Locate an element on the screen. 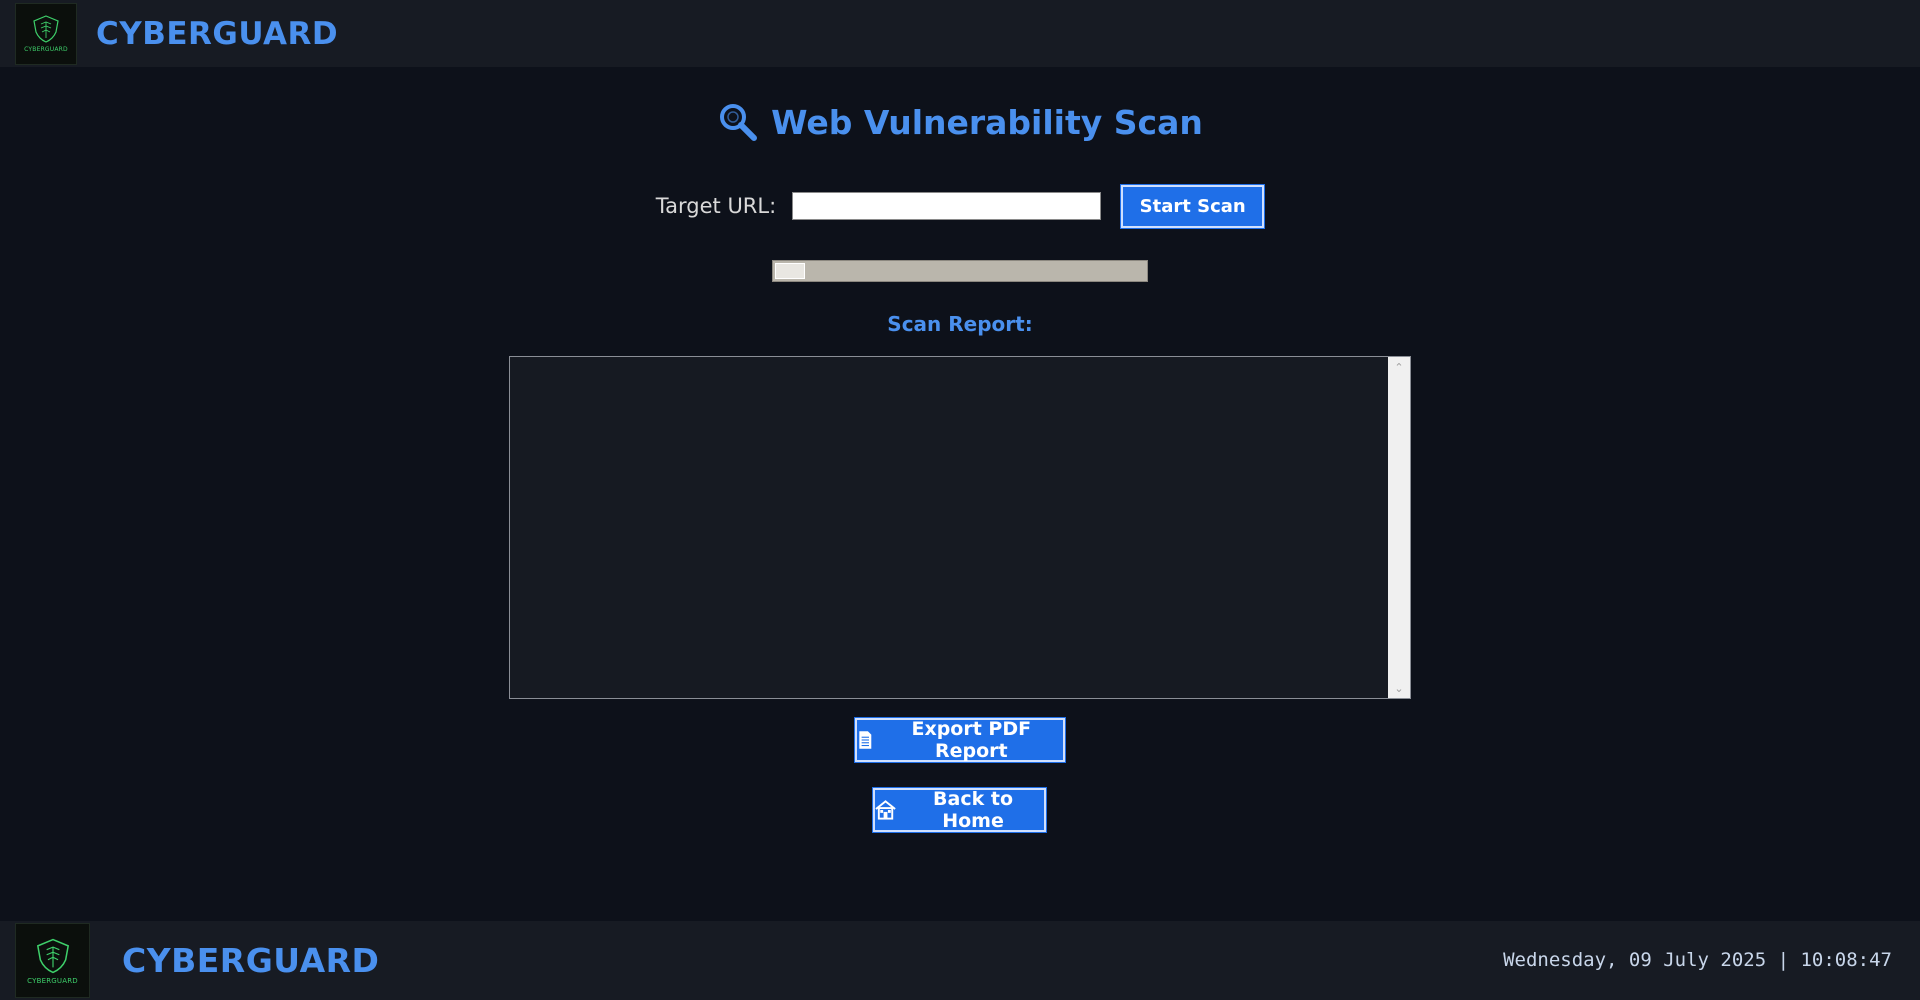  brand-name: CYBERGUARD is located at coordinates (217, 33).